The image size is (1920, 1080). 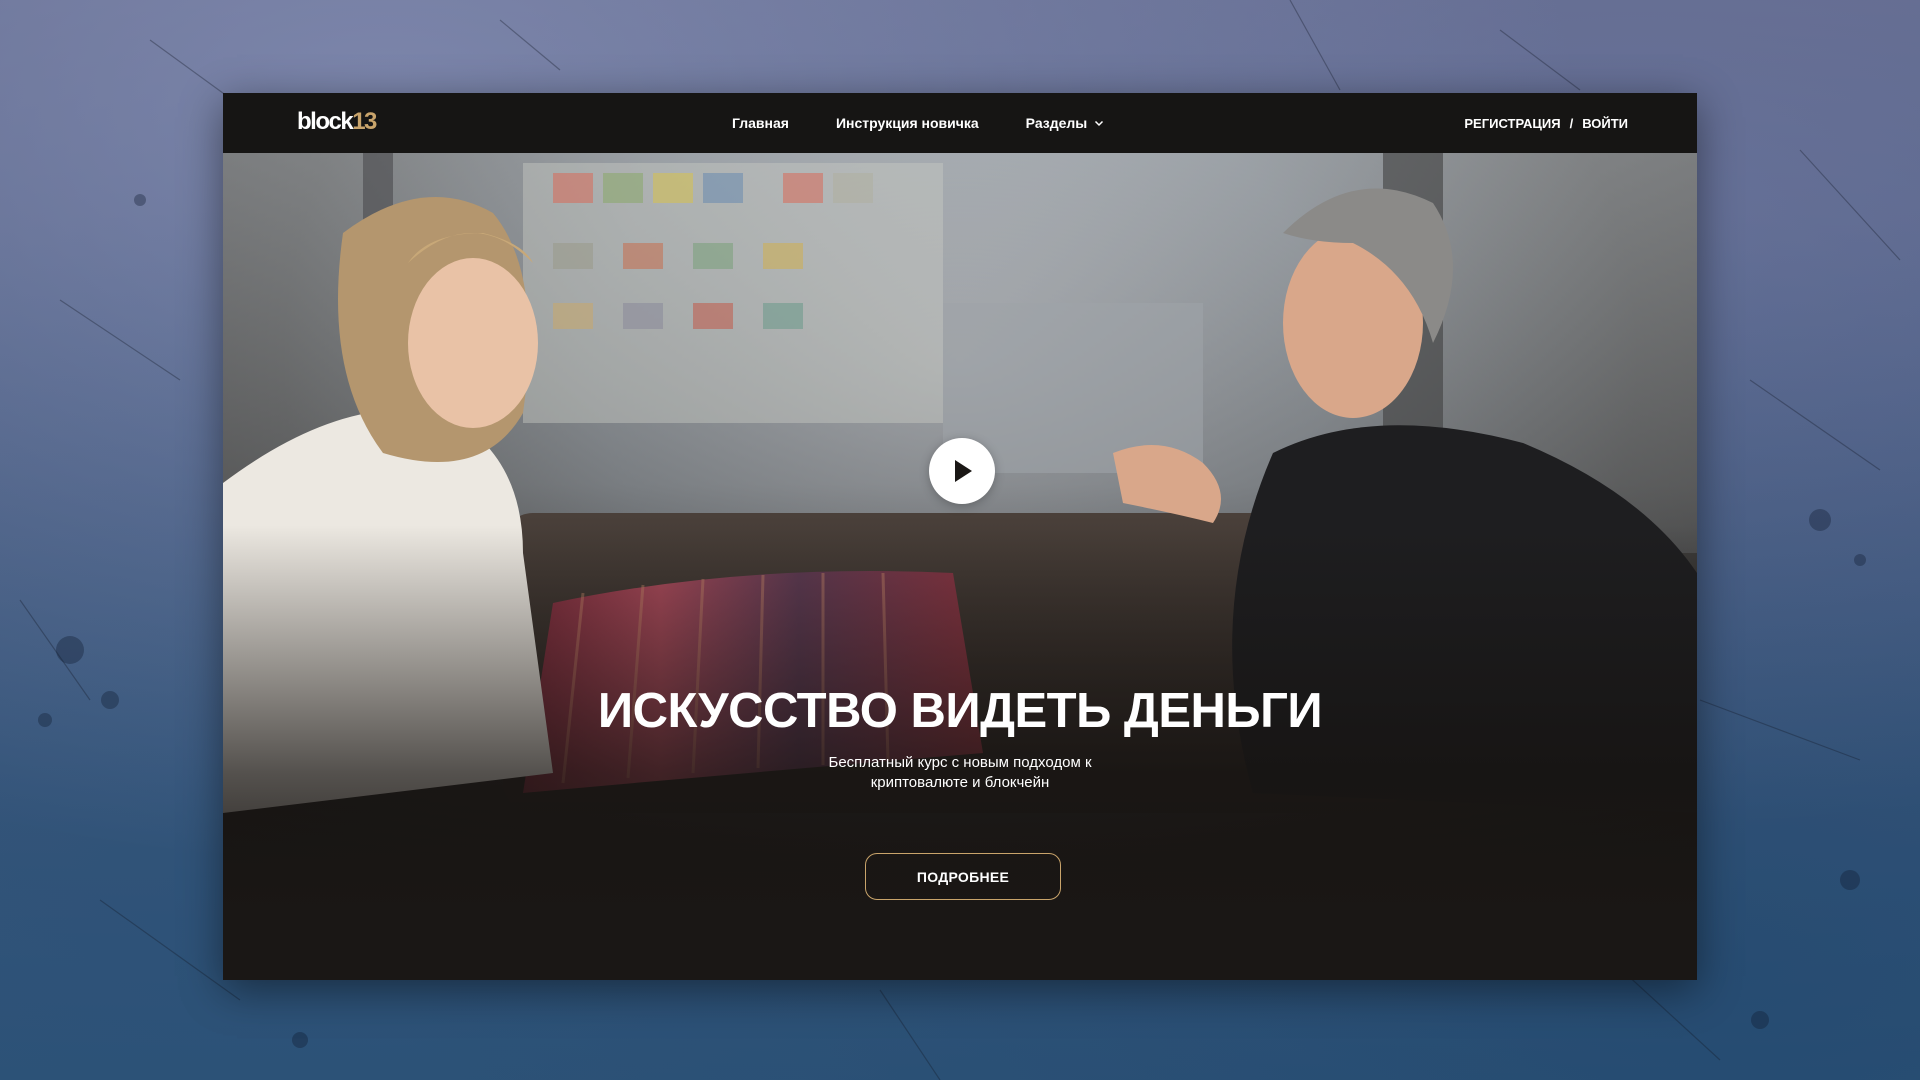 What do you see at coordinates (1512, 123) in the screenshot?
I see `register-link: РЕГИСТРАЦИЯ` at bounding box center [1512, 123].